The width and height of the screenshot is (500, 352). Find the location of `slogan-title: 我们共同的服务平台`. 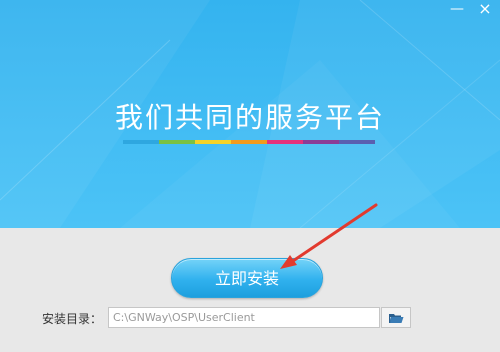

slogan-title: 我们共同的服务平台 is located at coordinates (249, 117).